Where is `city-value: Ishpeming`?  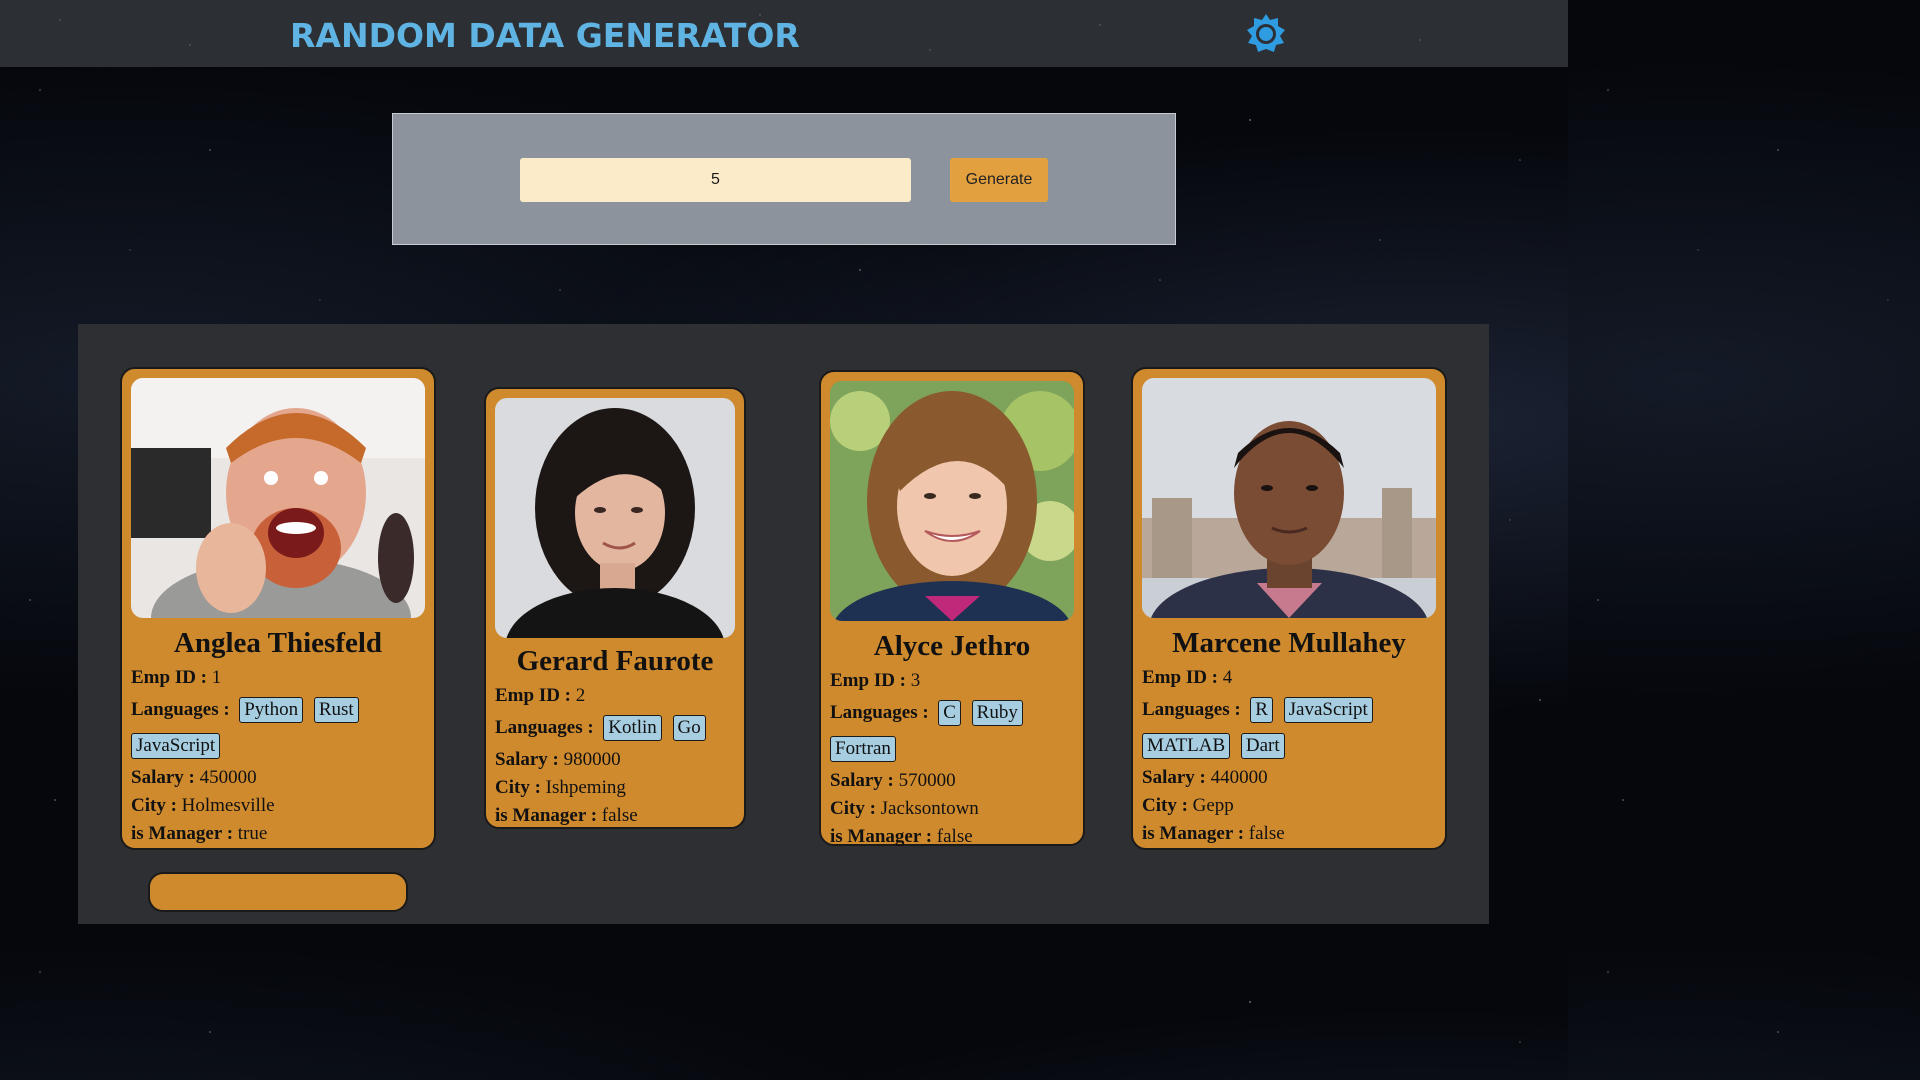 city-value: Ishpeming is located at coordinates (585, 787).